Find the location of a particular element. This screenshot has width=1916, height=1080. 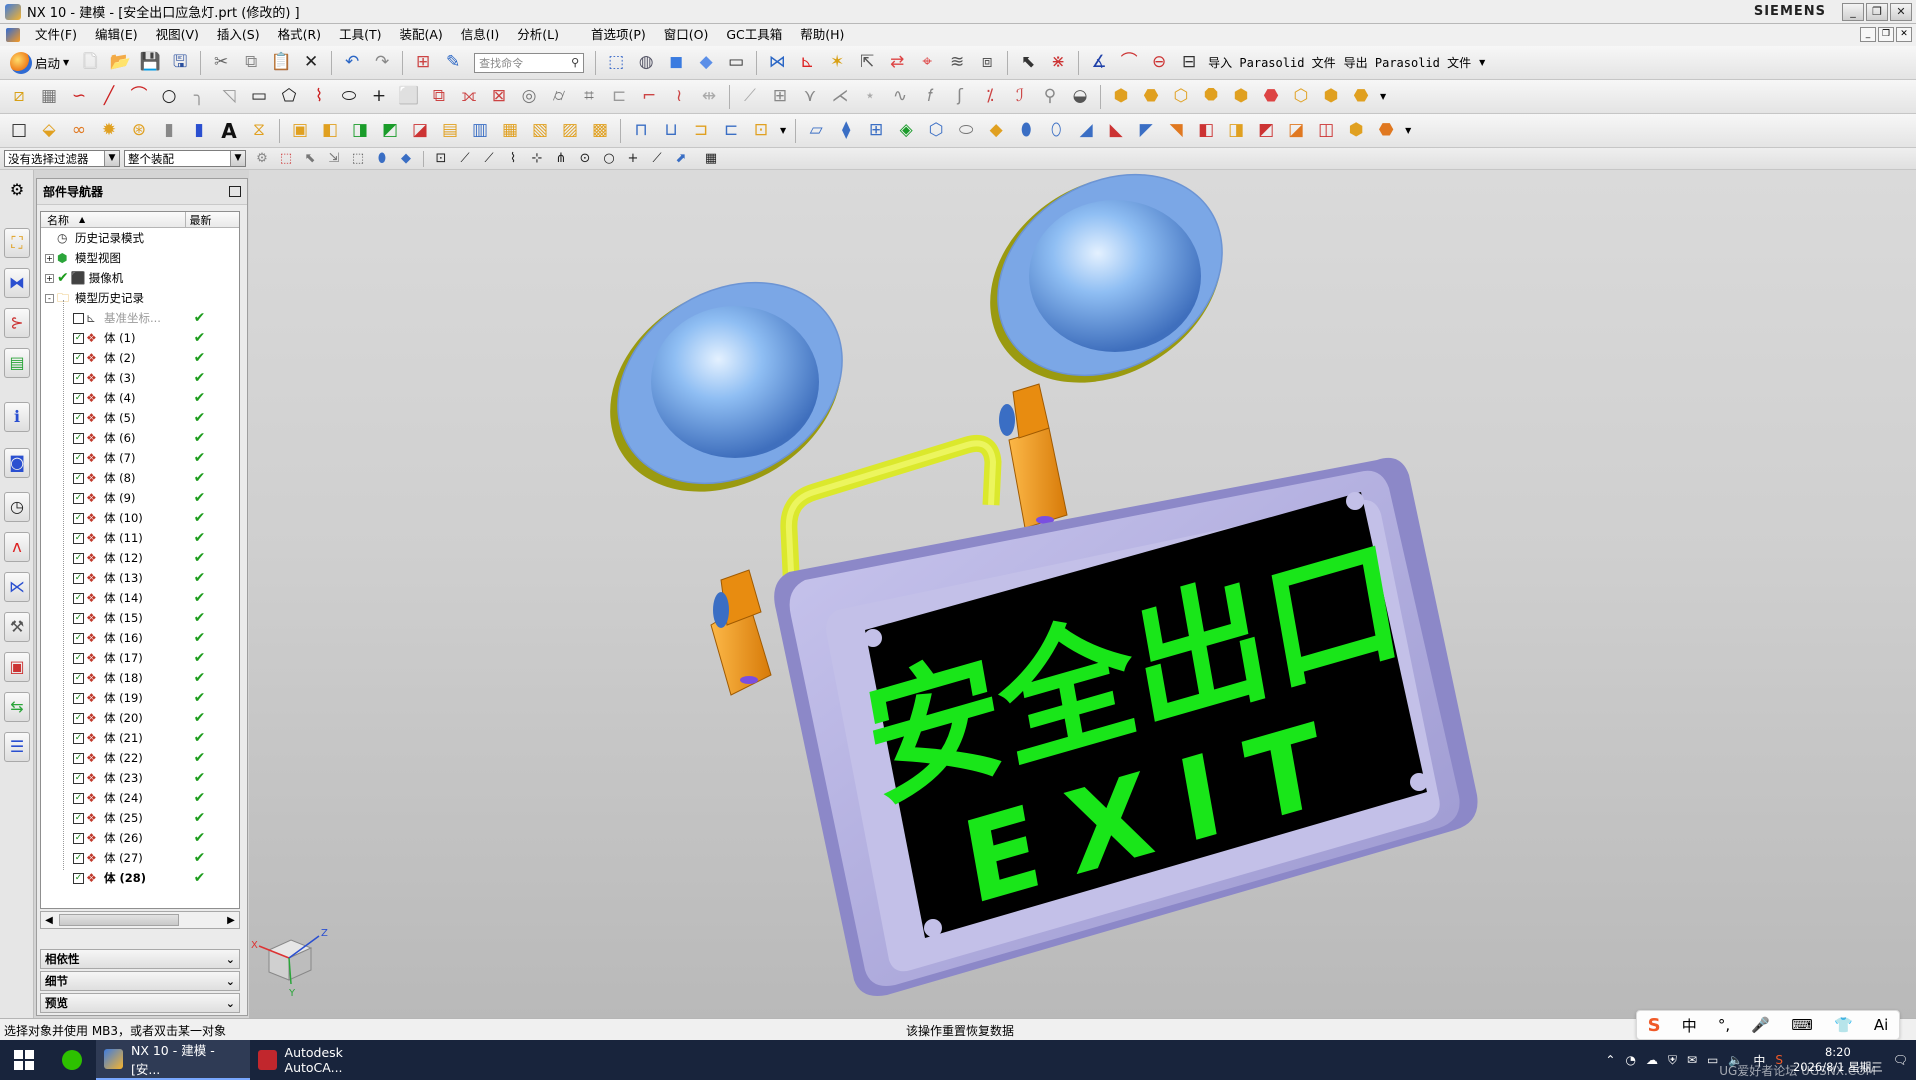

chamfer-icon: ◹ is located at coordinates (229, 97).